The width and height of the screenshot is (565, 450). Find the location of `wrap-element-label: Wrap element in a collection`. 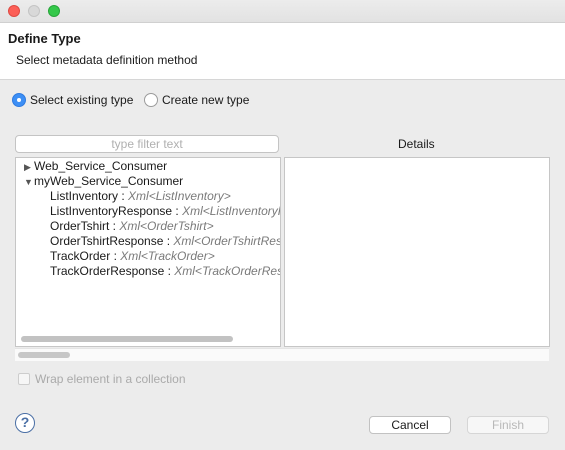

wrap-element-label: Wrap element in a collection is located at coordinates (110, 379).